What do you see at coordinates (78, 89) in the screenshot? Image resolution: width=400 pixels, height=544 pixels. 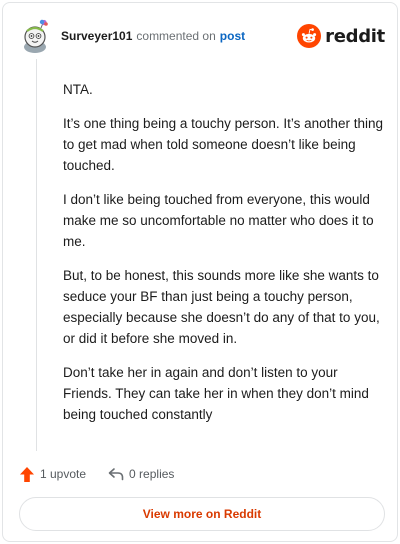 I see `comment-paragraph: NTA.` at bounding box center [78, 89].